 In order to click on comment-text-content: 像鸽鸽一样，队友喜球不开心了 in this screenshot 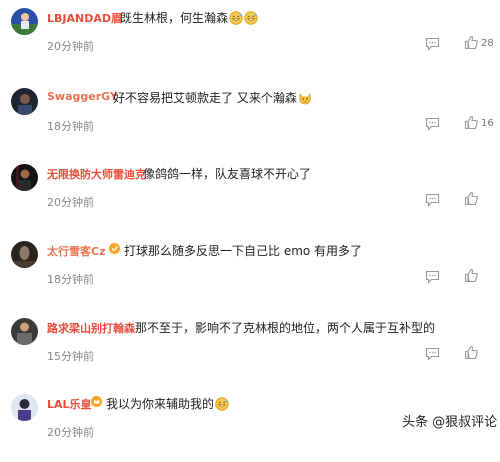, I will do `click(227, 174)`.